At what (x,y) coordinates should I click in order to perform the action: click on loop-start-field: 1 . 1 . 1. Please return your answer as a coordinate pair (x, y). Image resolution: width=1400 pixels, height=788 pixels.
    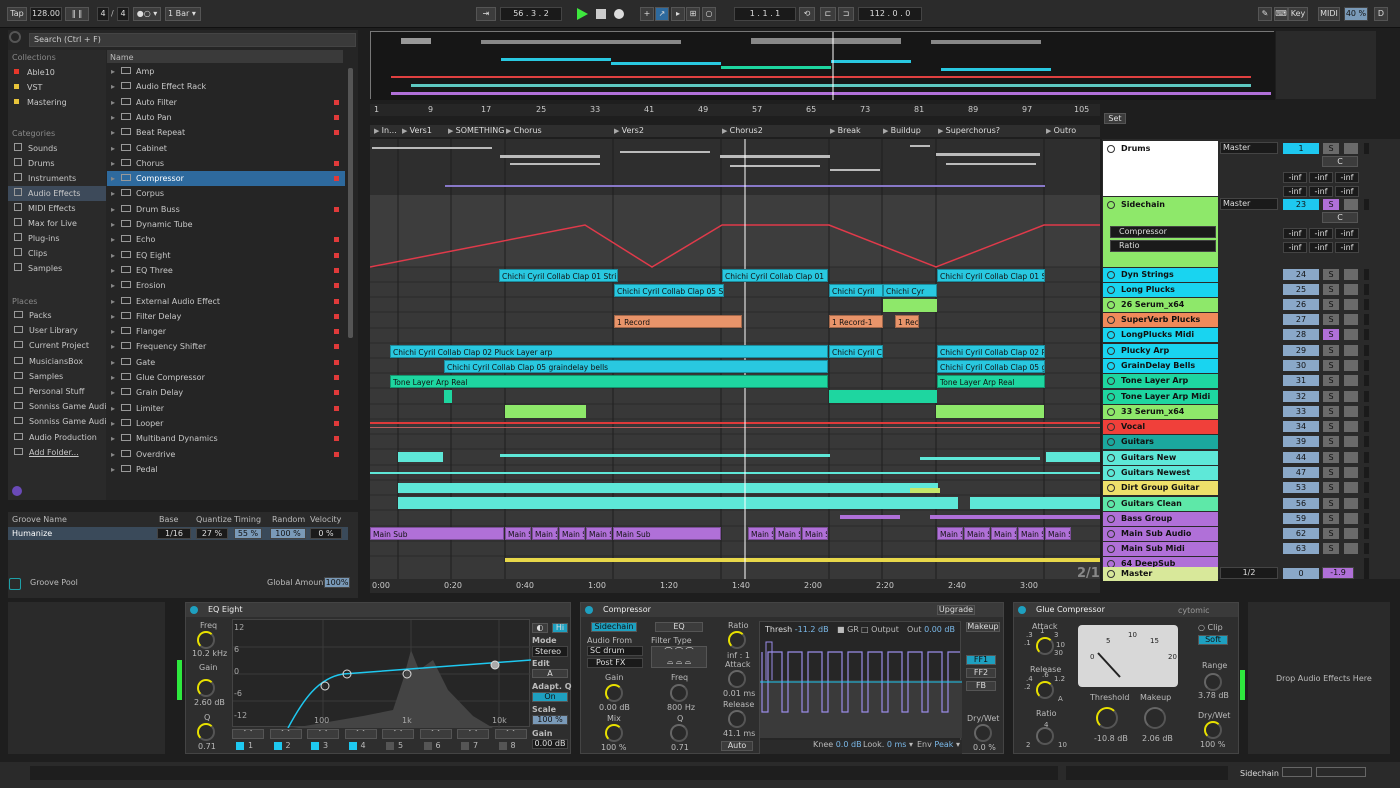
    Looking at the image, I should click on (765, 14).